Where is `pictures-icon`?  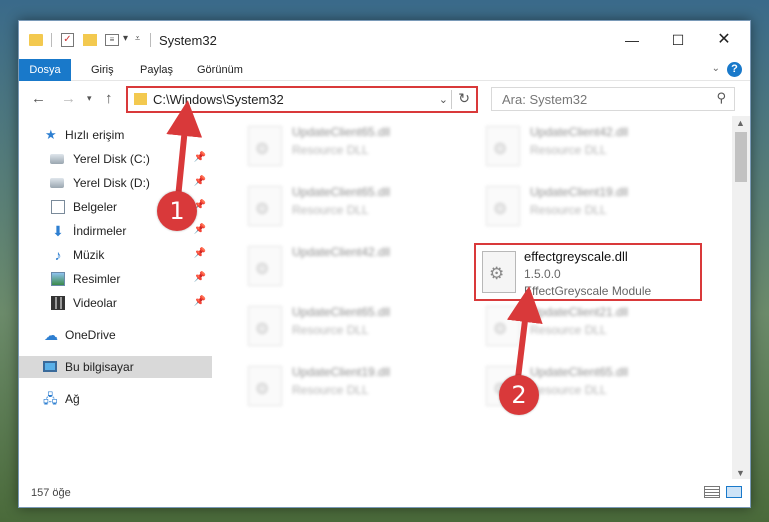
pictures-icon is located at coordinates (58, 279).